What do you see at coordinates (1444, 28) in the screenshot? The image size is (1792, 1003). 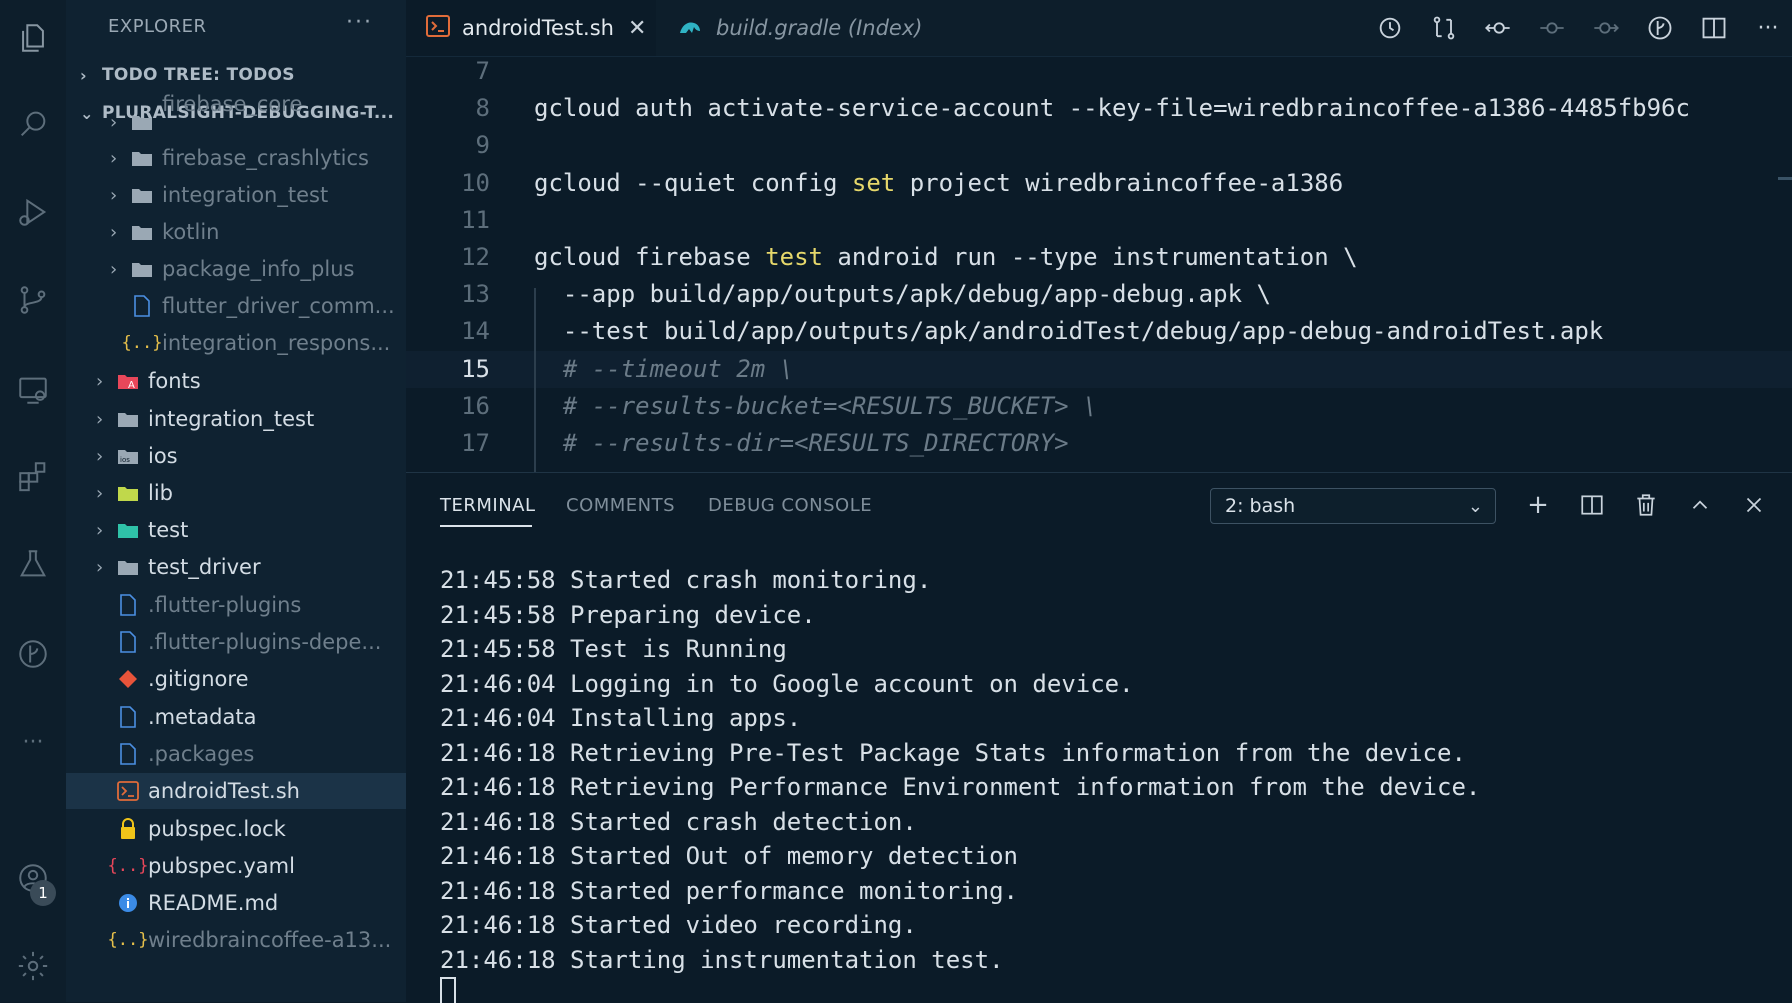 I see `compare-changes-icon` at bounding box center [1444, 28].